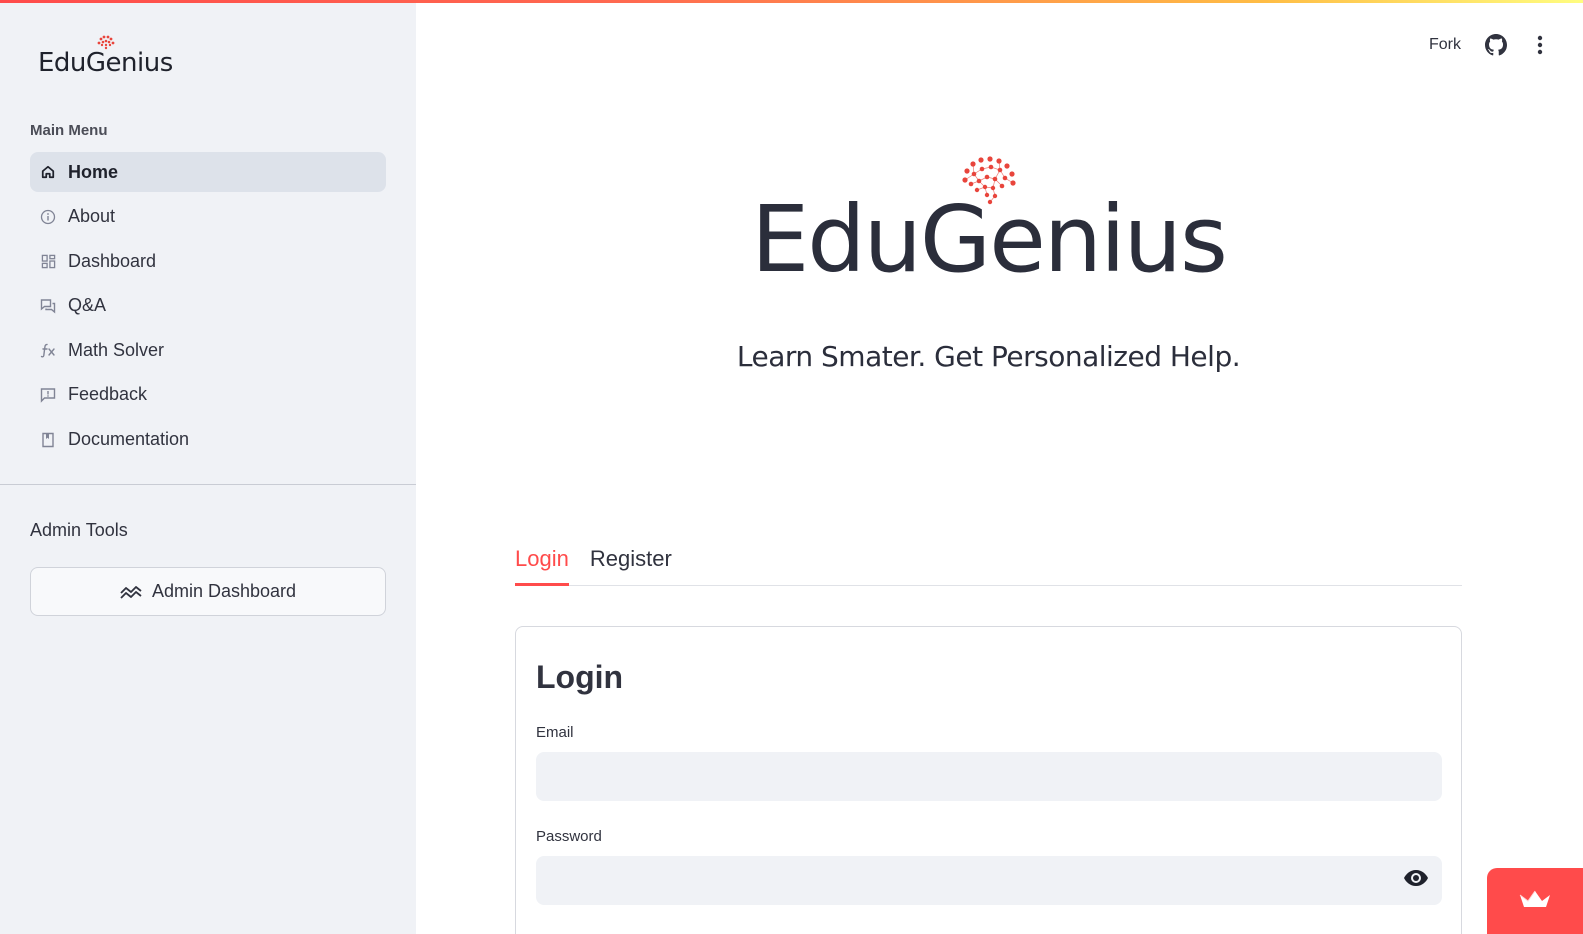 The height and width of the screenshot is (934, 1583). I want to click on sidebar-item-math-solver: Math Solver, so click(208, 350).